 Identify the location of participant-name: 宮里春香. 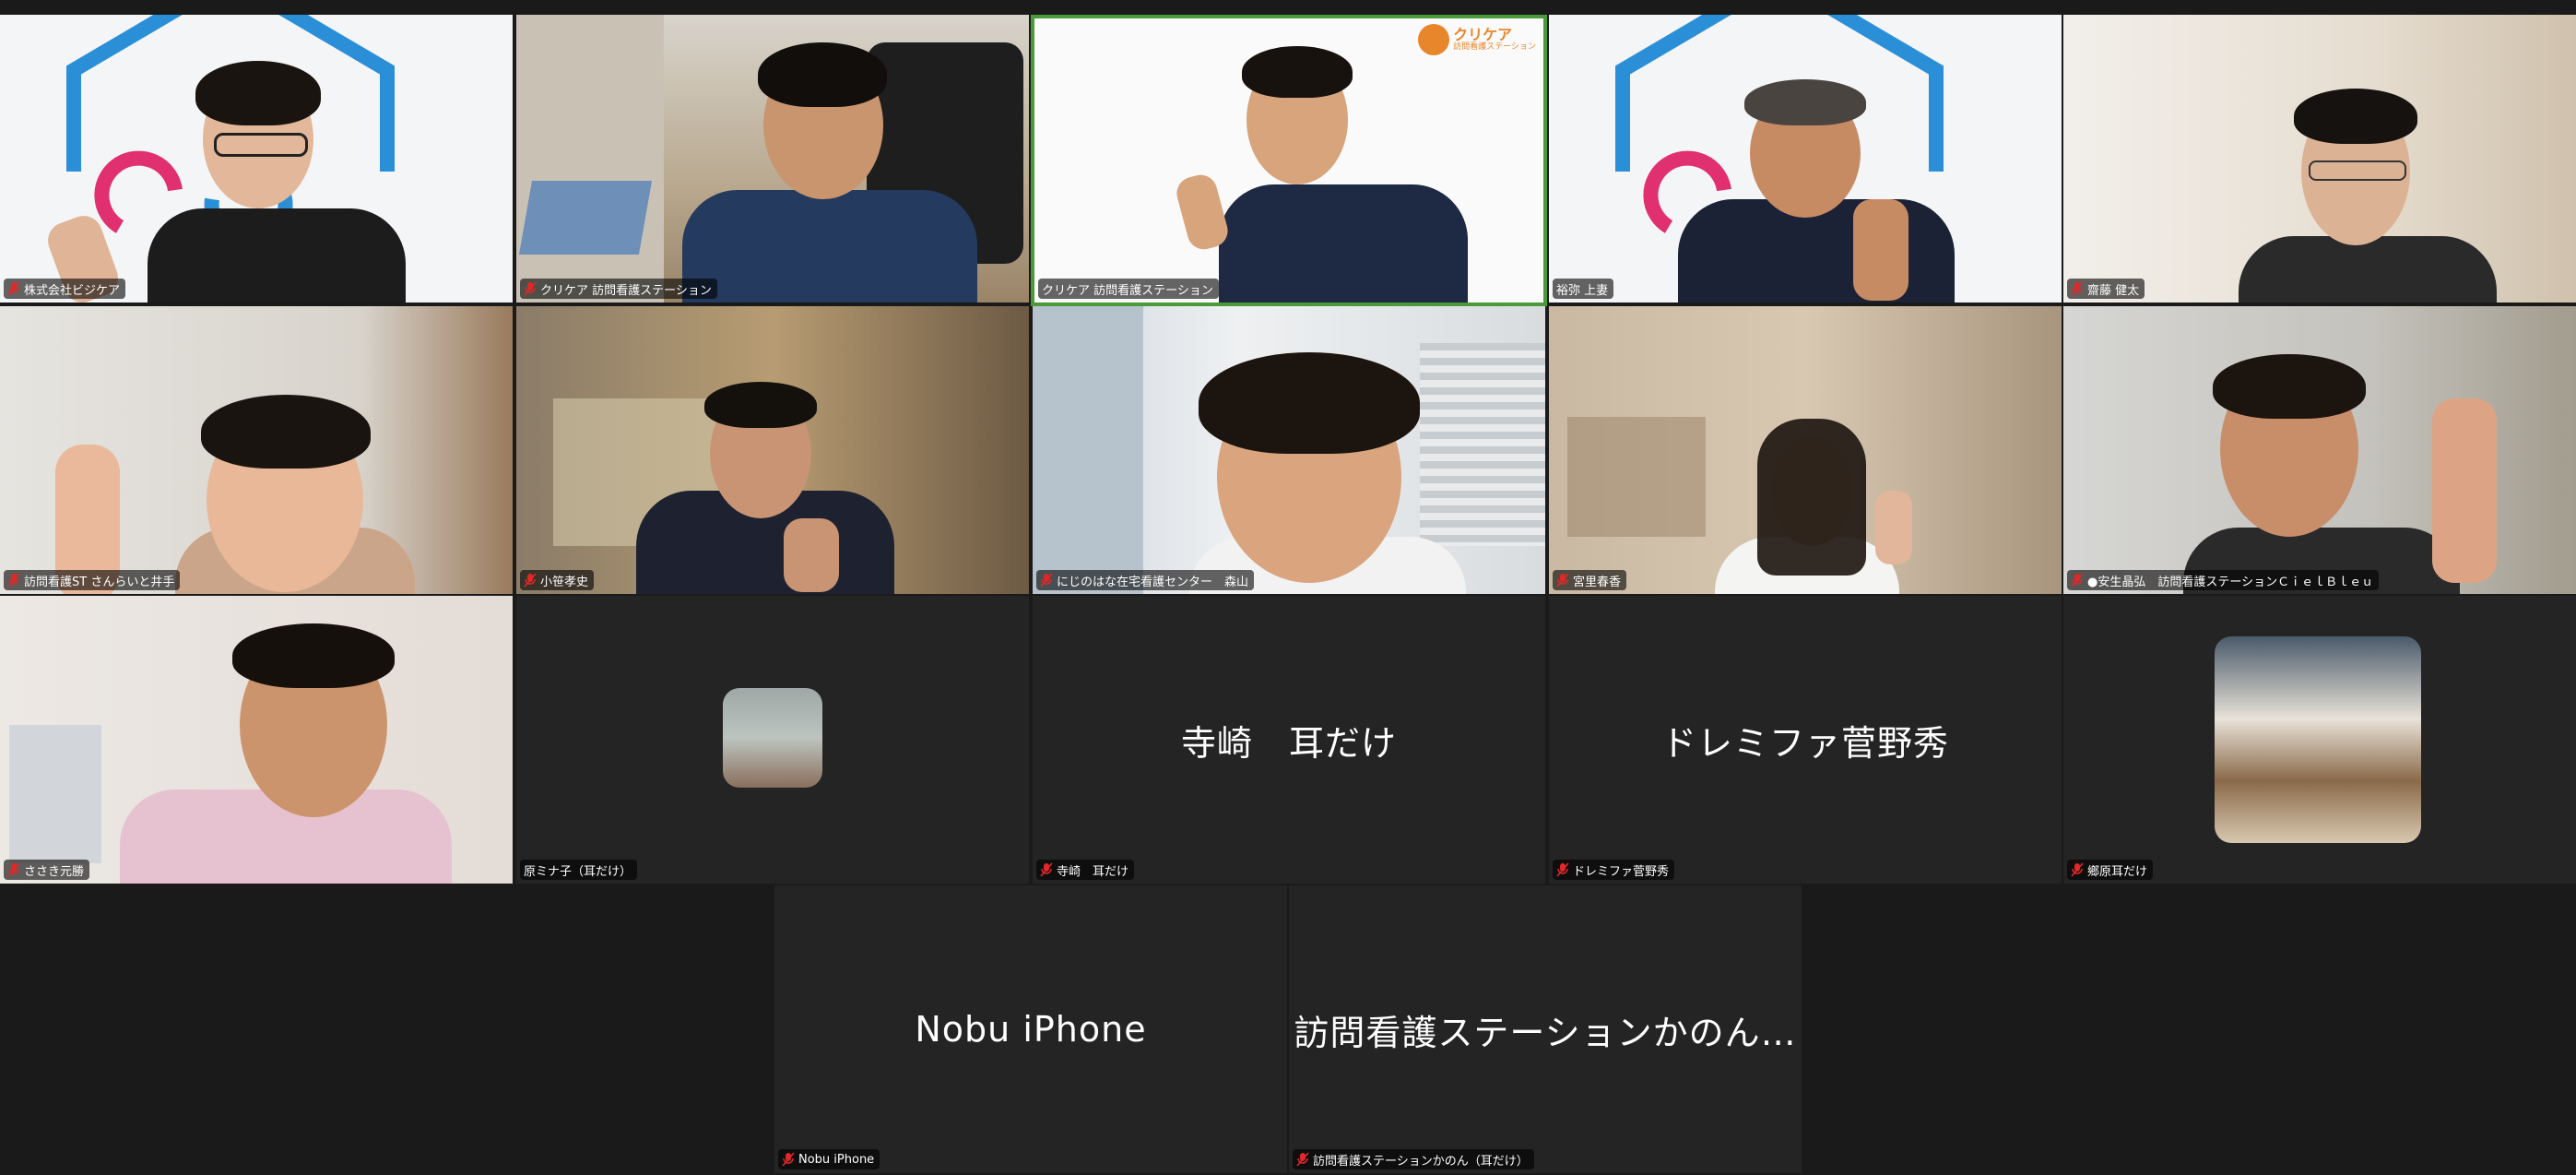
(1597, 582).